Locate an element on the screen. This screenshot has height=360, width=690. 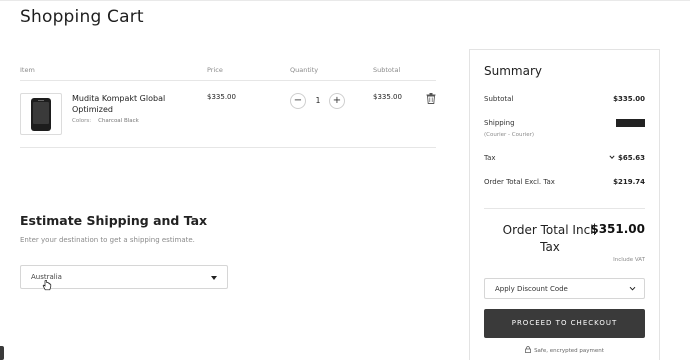
summary-shipping-label: Shipping is located at coordinates (499, 123).